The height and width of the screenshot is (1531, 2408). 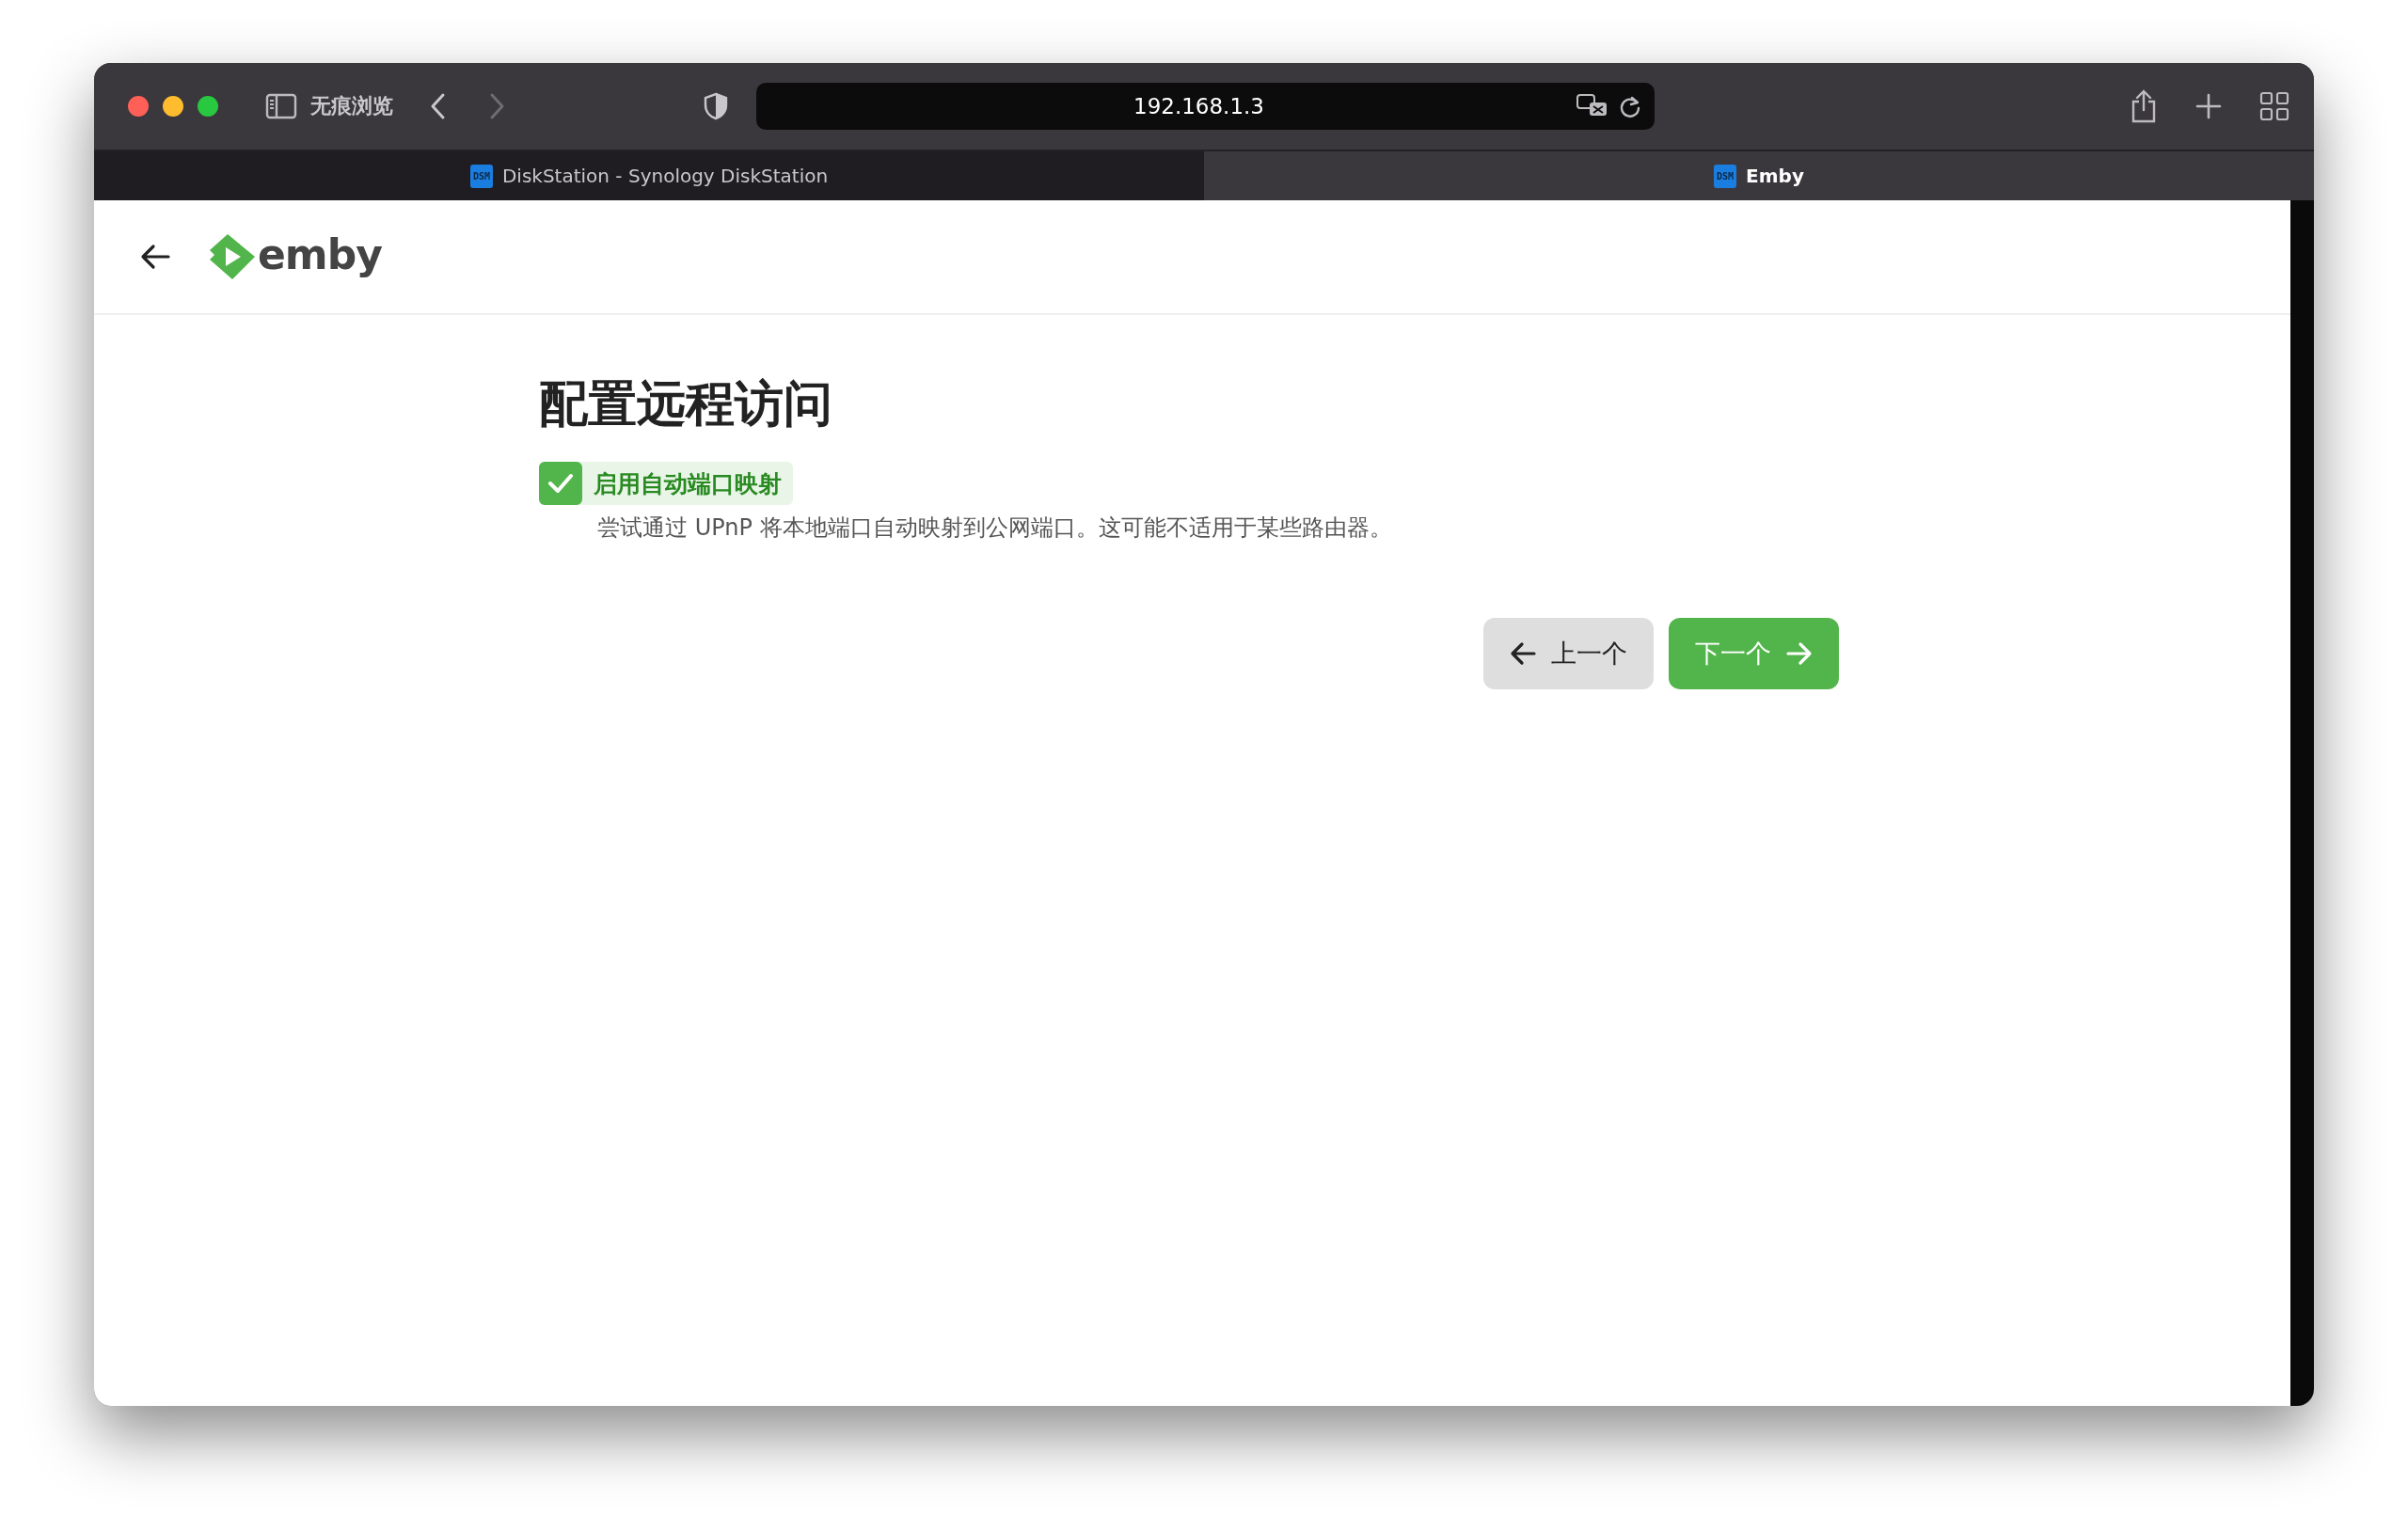 I want to click on emby-logo: emby, so click(x=296, y=256).